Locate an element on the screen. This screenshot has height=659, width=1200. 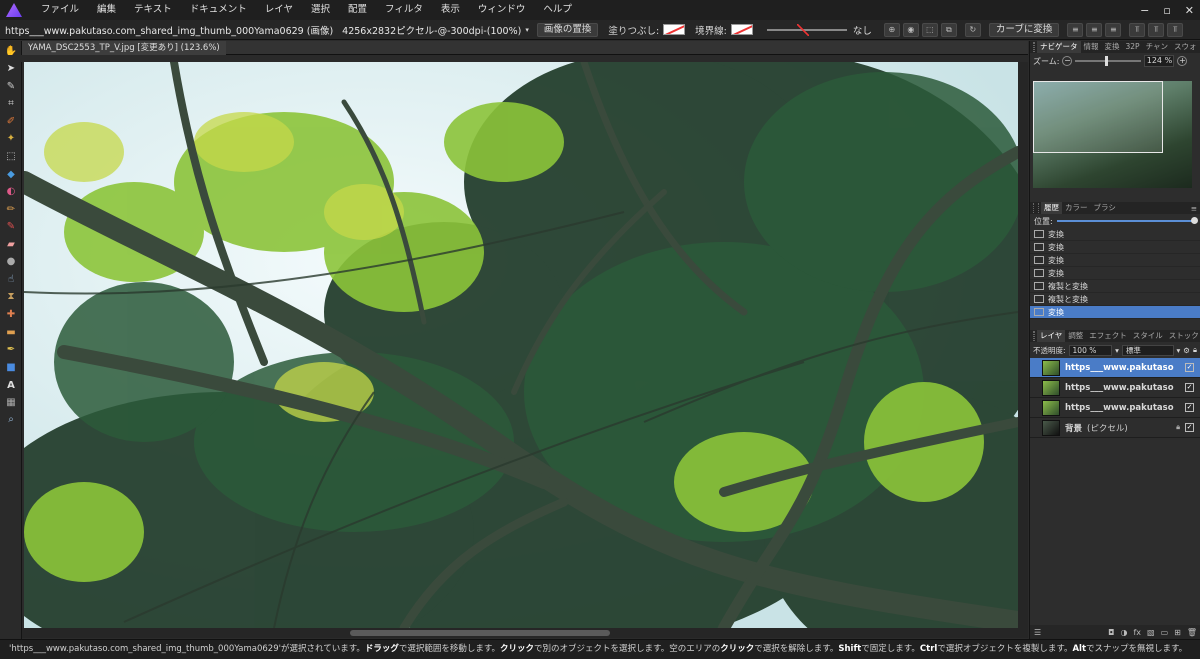
flood-select-icon: ✦ is located at coordinates (11, 138).